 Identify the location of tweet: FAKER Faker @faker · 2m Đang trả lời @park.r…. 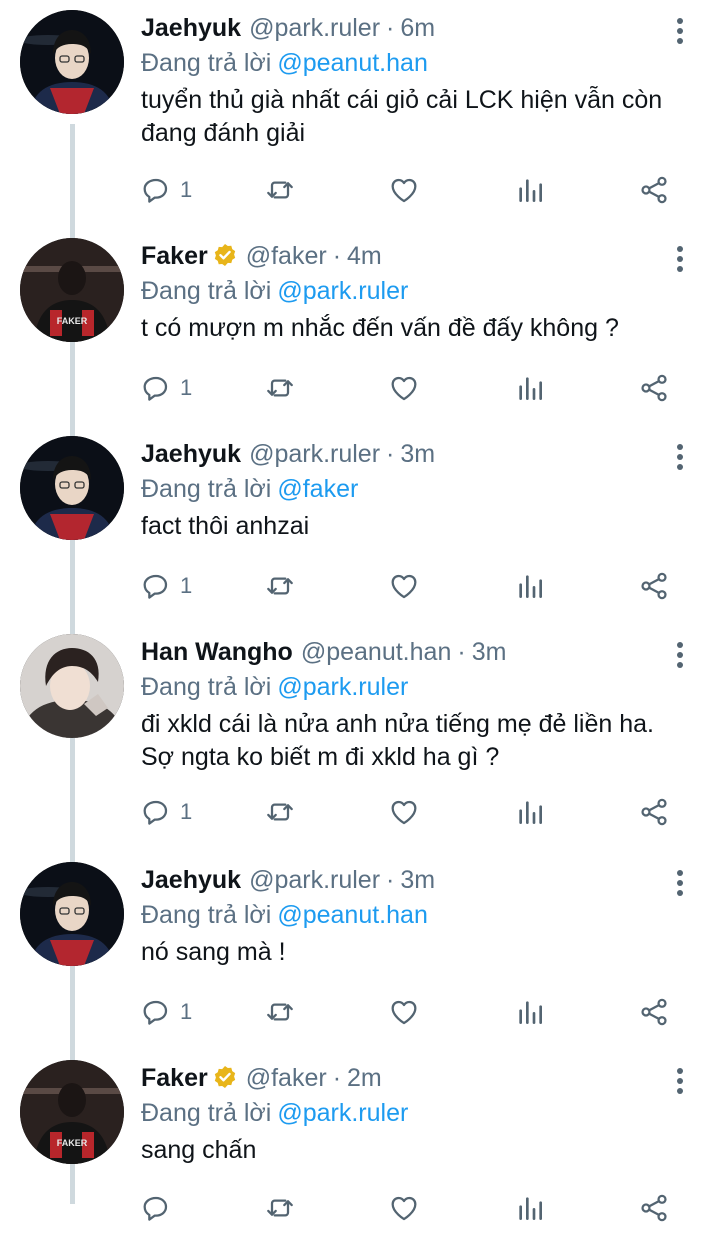
(360, 1146).